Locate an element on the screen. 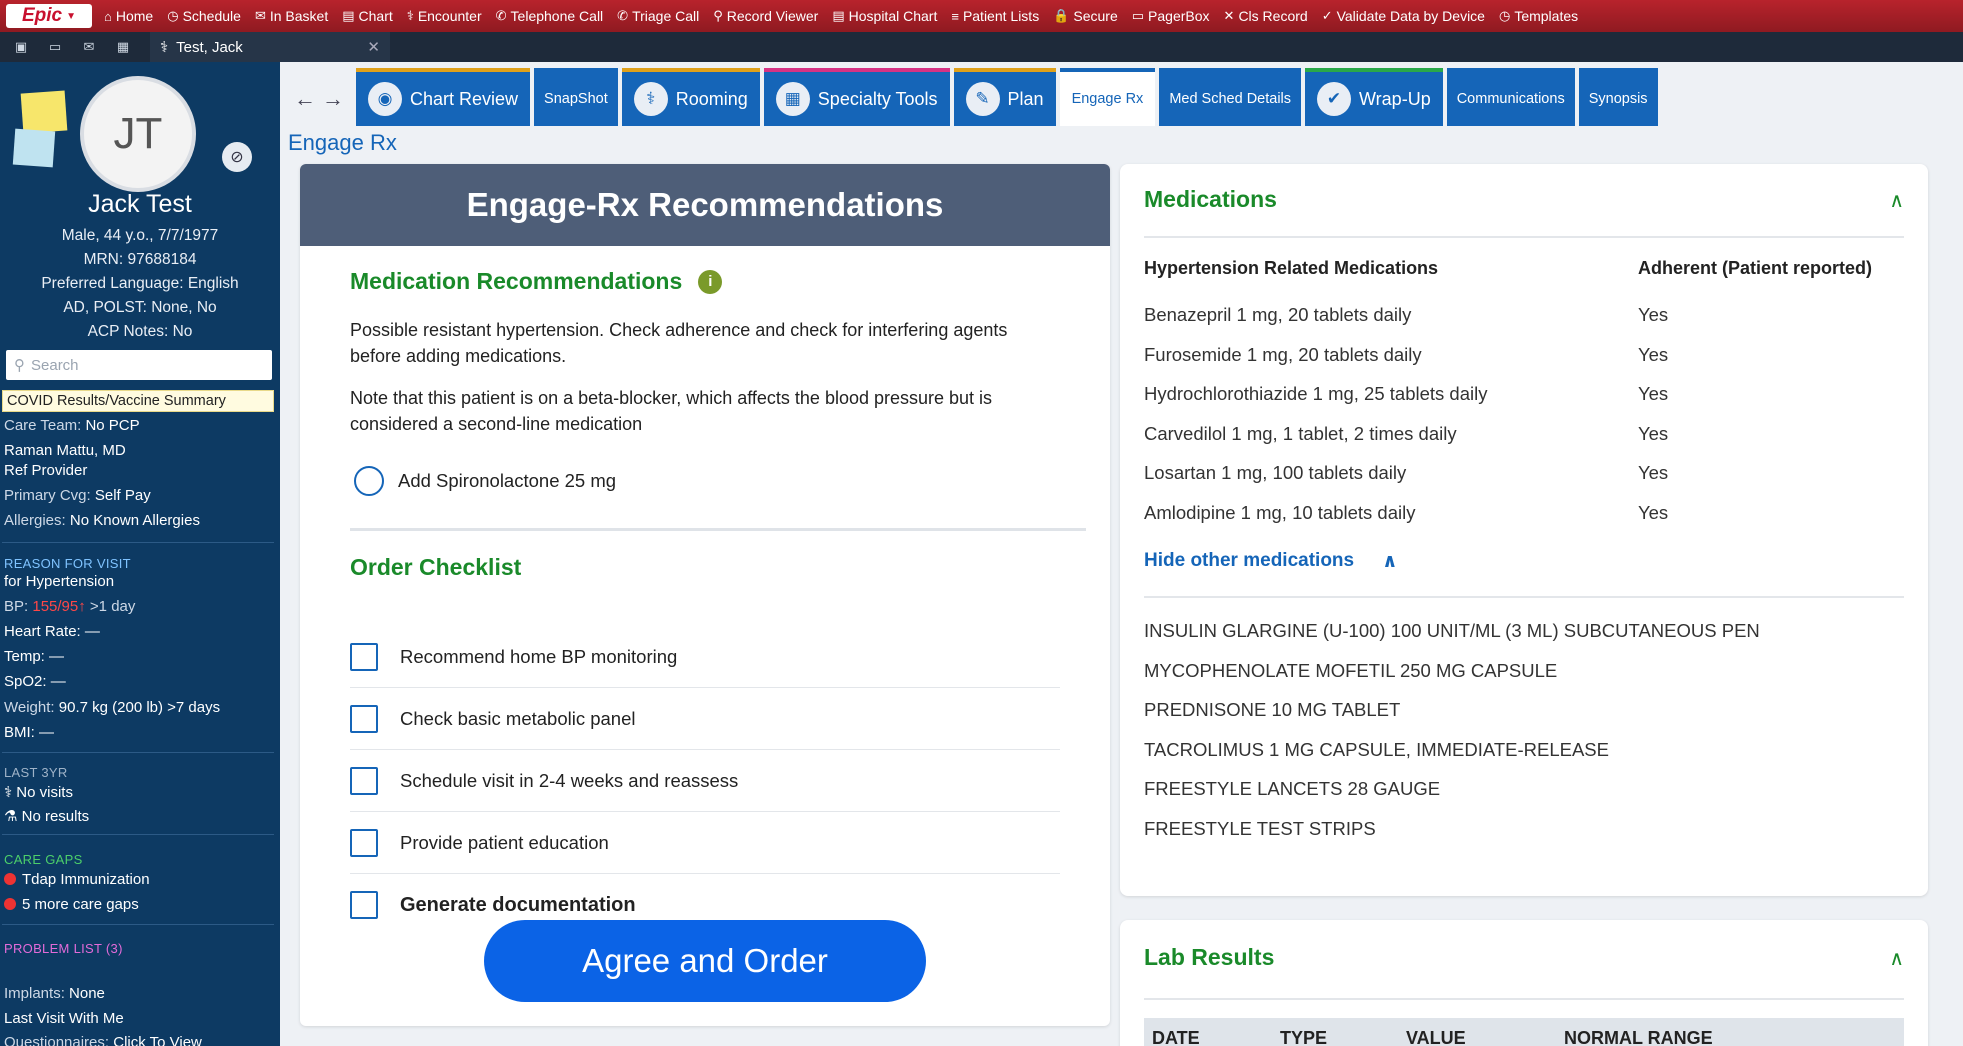 The height and width of the screenshot is (1046, 1963). problem-list-heading: PROBLEM LIST (3) is located at coordinates (63, 948).